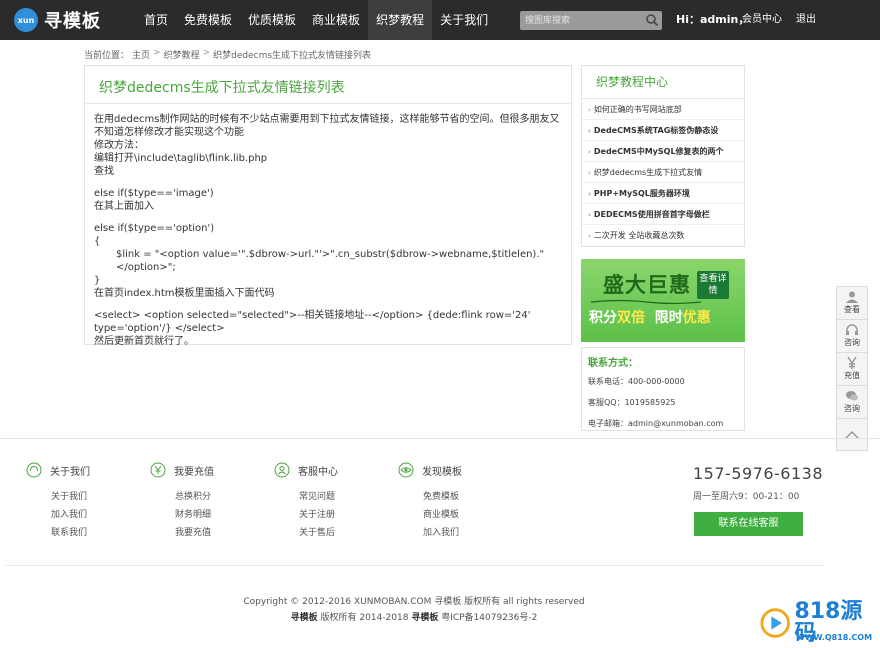 Image resolution: width=880 pixels, height=648 pixels. I want to click on online-service-button: 联系在线客服, so click(748, 524).